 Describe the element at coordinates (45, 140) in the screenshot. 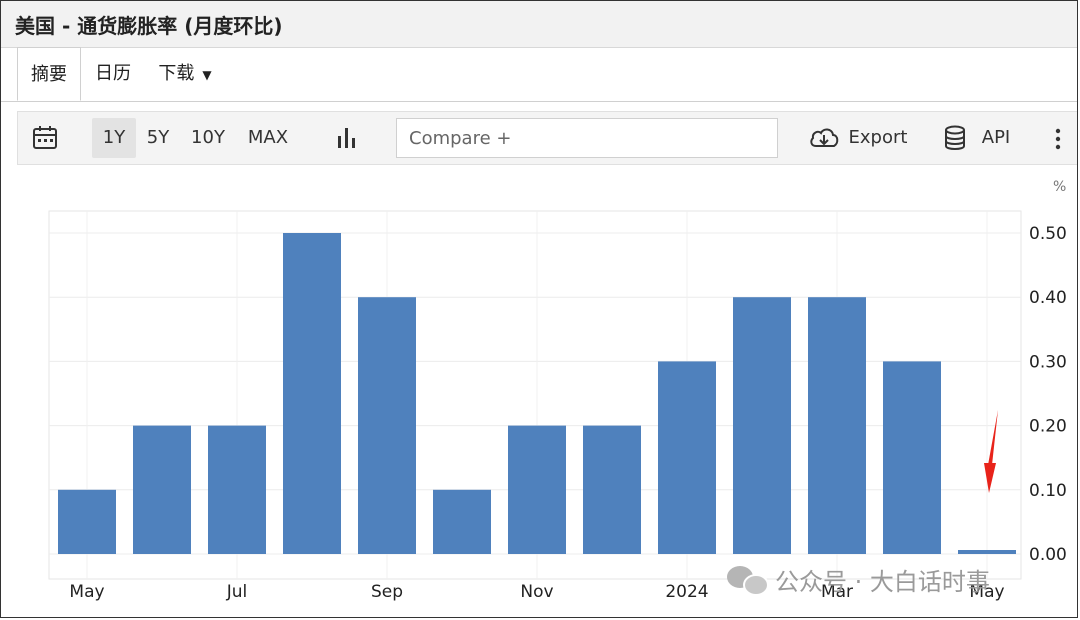

I see `calendar-icon` at that location.